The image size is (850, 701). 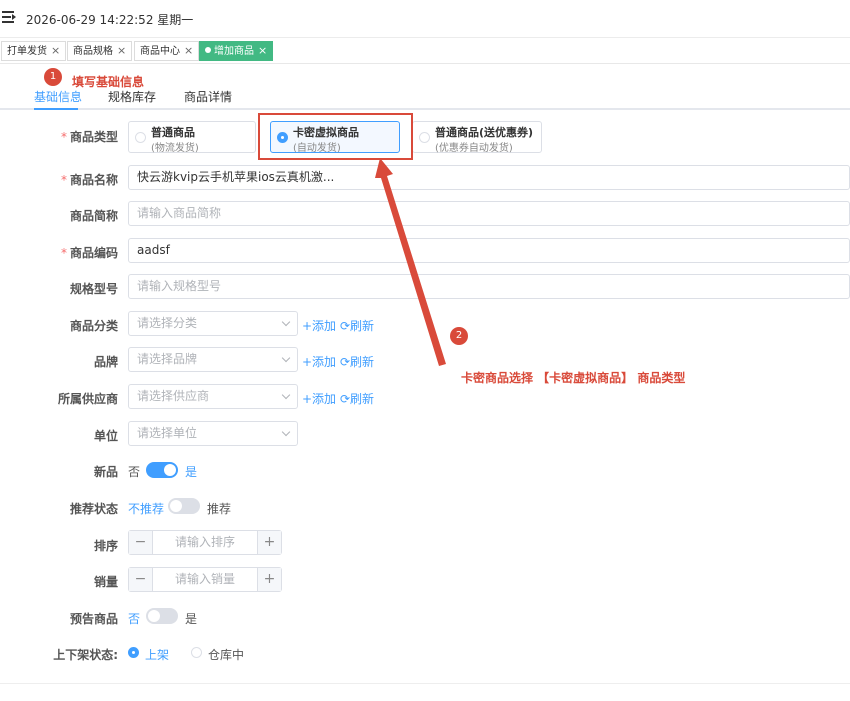 I want to click on presale-switch, so click(x=162, y=616).